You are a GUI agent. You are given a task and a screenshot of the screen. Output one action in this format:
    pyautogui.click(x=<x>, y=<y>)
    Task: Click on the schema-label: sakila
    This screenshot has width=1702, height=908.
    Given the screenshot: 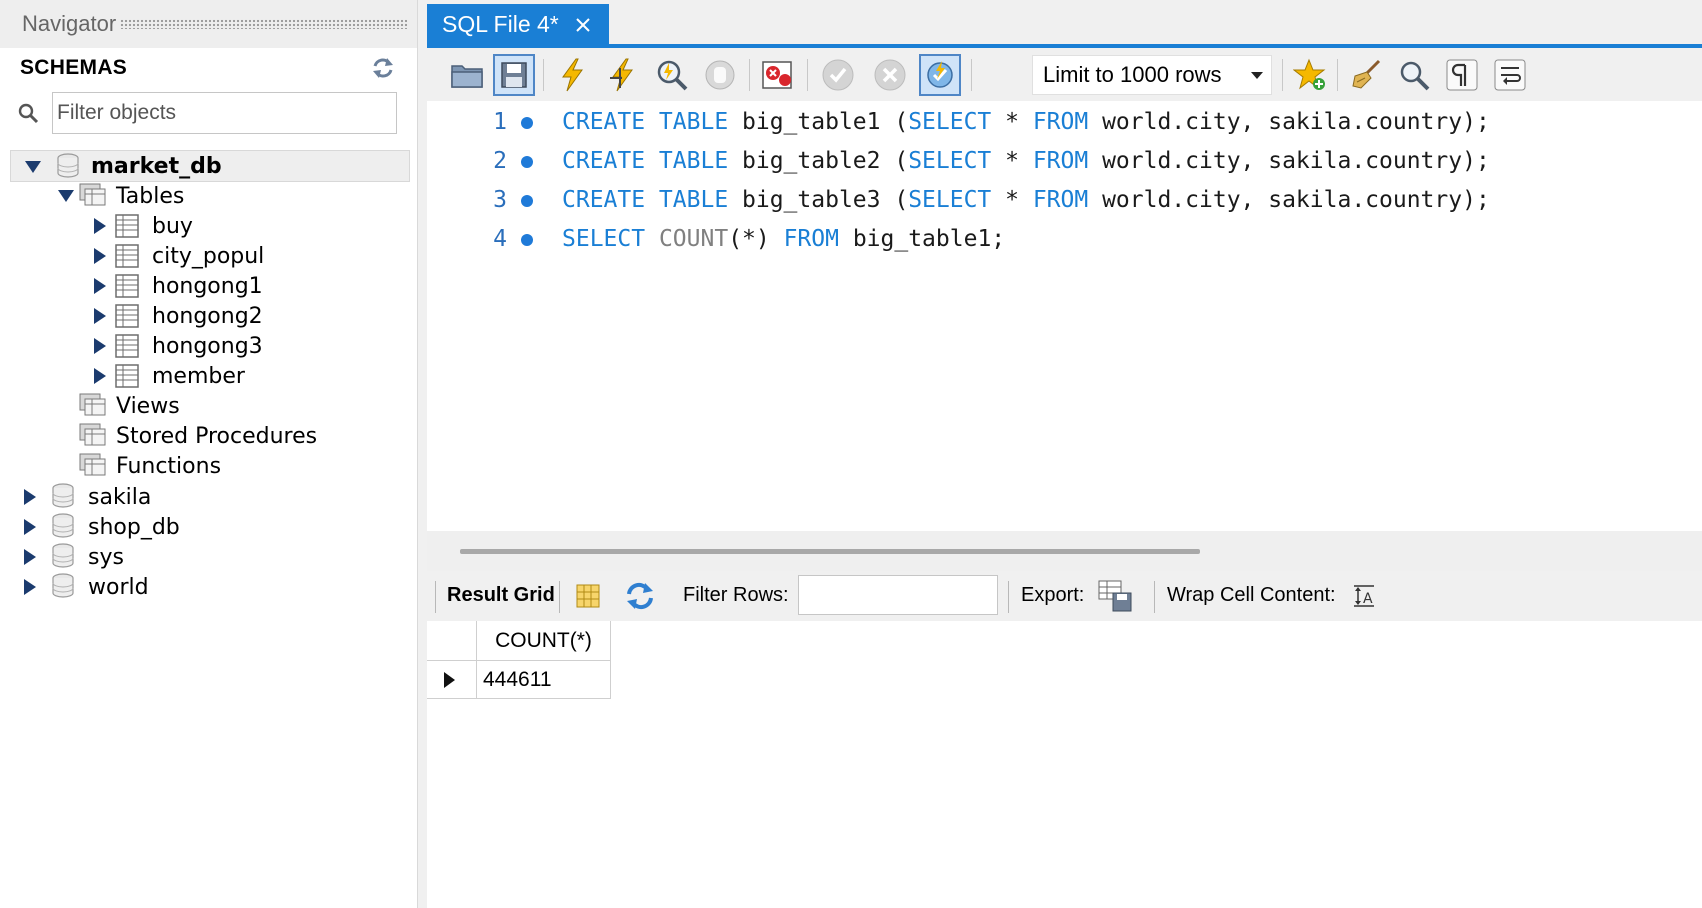 What is the action you would take?
    pyautogui.click(x=120, y=497)
    